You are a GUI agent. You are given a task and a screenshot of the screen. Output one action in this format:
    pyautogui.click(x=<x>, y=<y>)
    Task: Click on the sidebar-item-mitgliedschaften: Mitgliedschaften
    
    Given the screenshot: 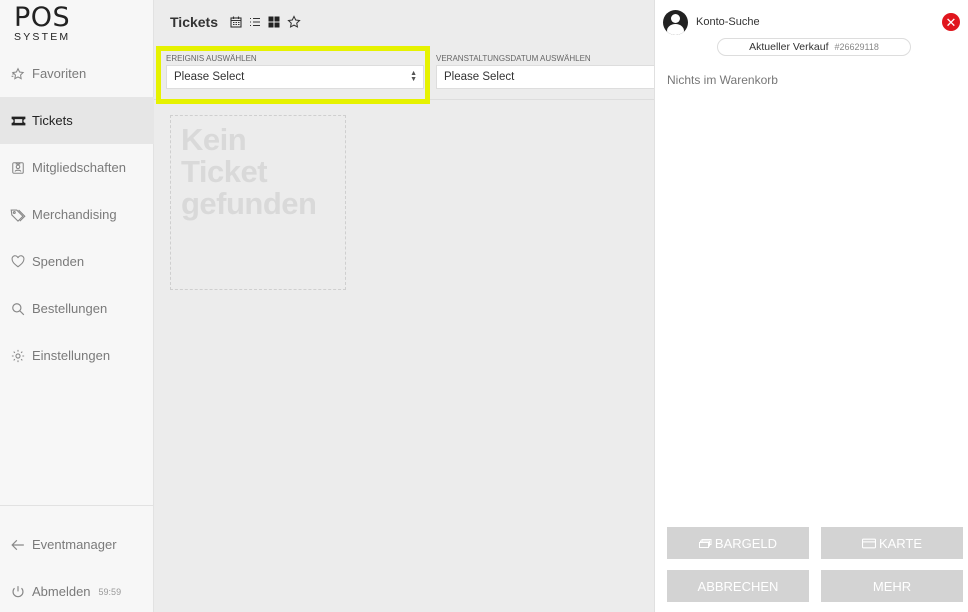 What is the action you would take?
    pyautogui.click(x=77, y=167)
    